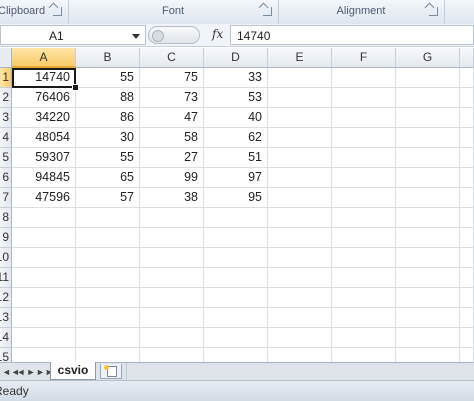 This screenshot has height=401, width=474. Describe the element at coordinates (108, 278) in the screenshot. I see `cell-b11` at that location.